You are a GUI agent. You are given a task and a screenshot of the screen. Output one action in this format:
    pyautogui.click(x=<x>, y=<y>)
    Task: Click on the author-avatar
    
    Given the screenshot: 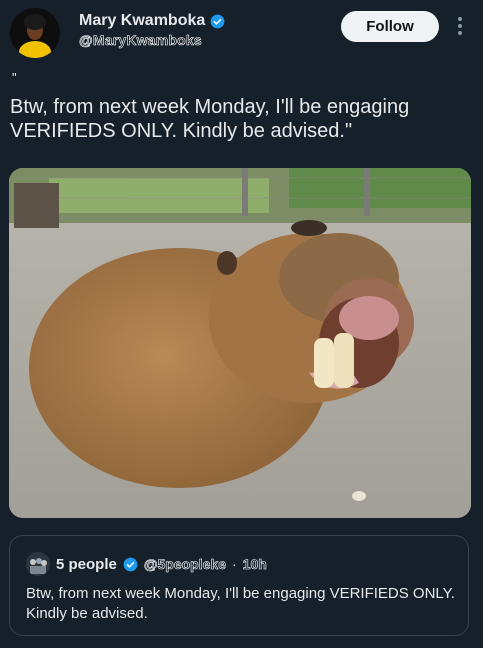 What is the action you would take?
    pyautogui.click(x=35, y=33)
    